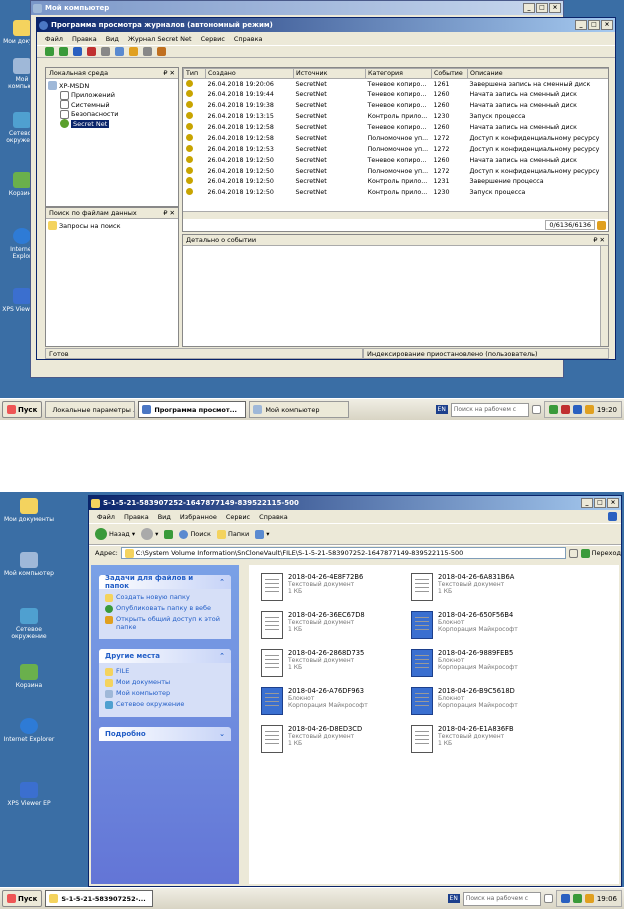  Describe the element at coordinates (29, 794) in the screenshot. I see `desktop-icon-xps: XPS Viewer EP` at that location.